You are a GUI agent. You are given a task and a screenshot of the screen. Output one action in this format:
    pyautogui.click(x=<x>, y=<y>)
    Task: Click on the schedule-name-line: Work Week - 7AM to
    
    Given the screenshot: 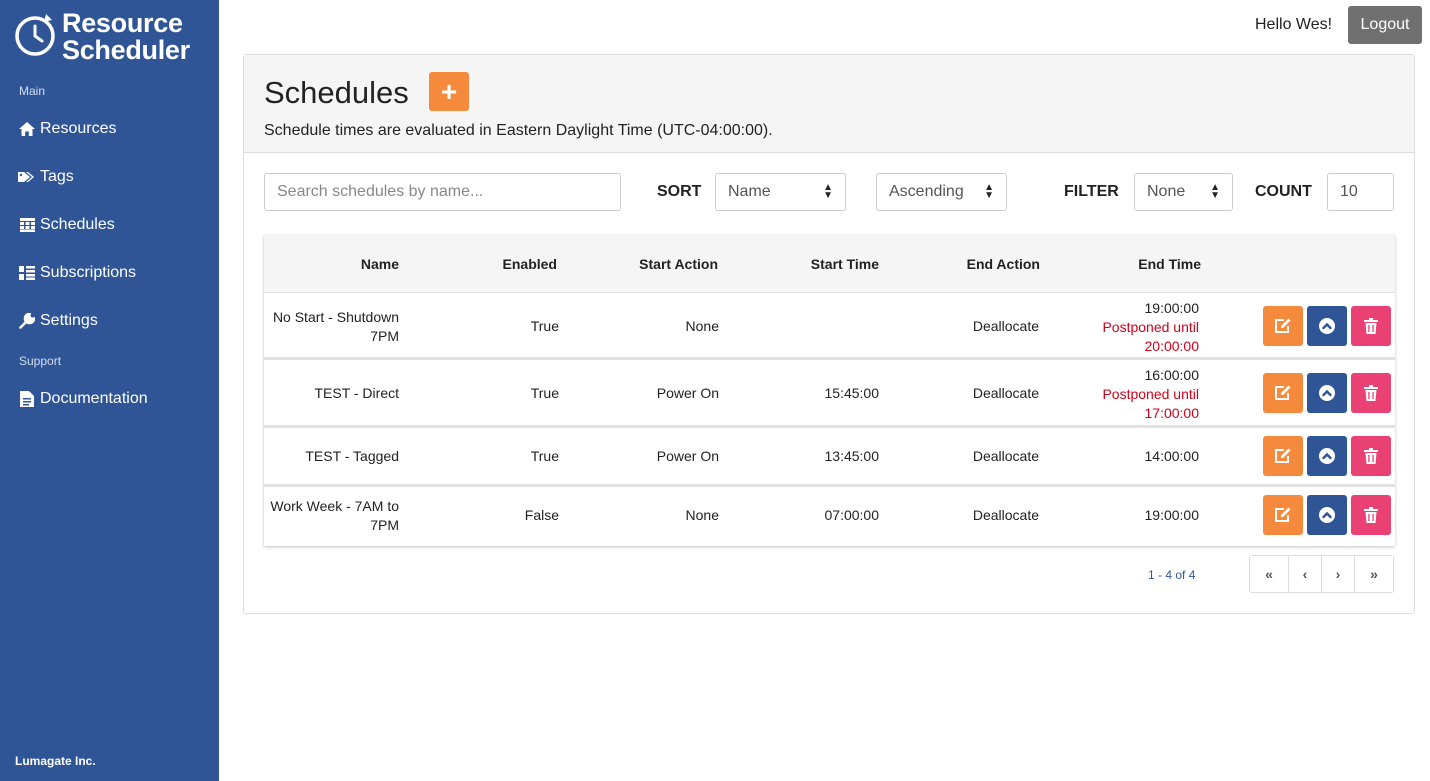 What is the action you would take?
    pyautogui.click(x=334, y=506)
    